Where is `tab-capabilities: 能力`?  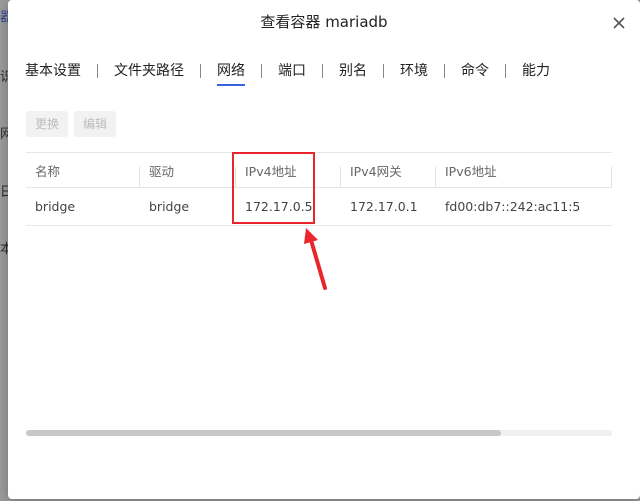 tab-capabilities: 能力 is located at coordinates (536, 71).